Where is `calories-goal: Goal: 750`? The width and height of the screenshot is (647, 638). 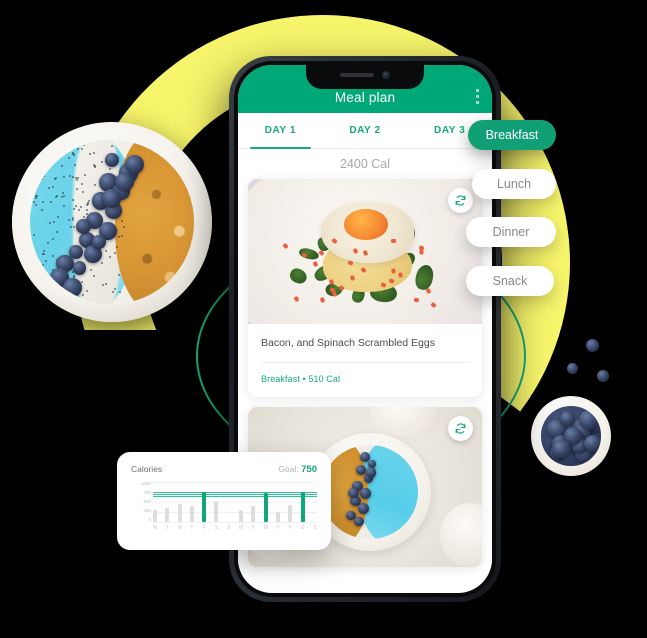 calories-goal: Goal: 750 is located at coordinates (297, 469).